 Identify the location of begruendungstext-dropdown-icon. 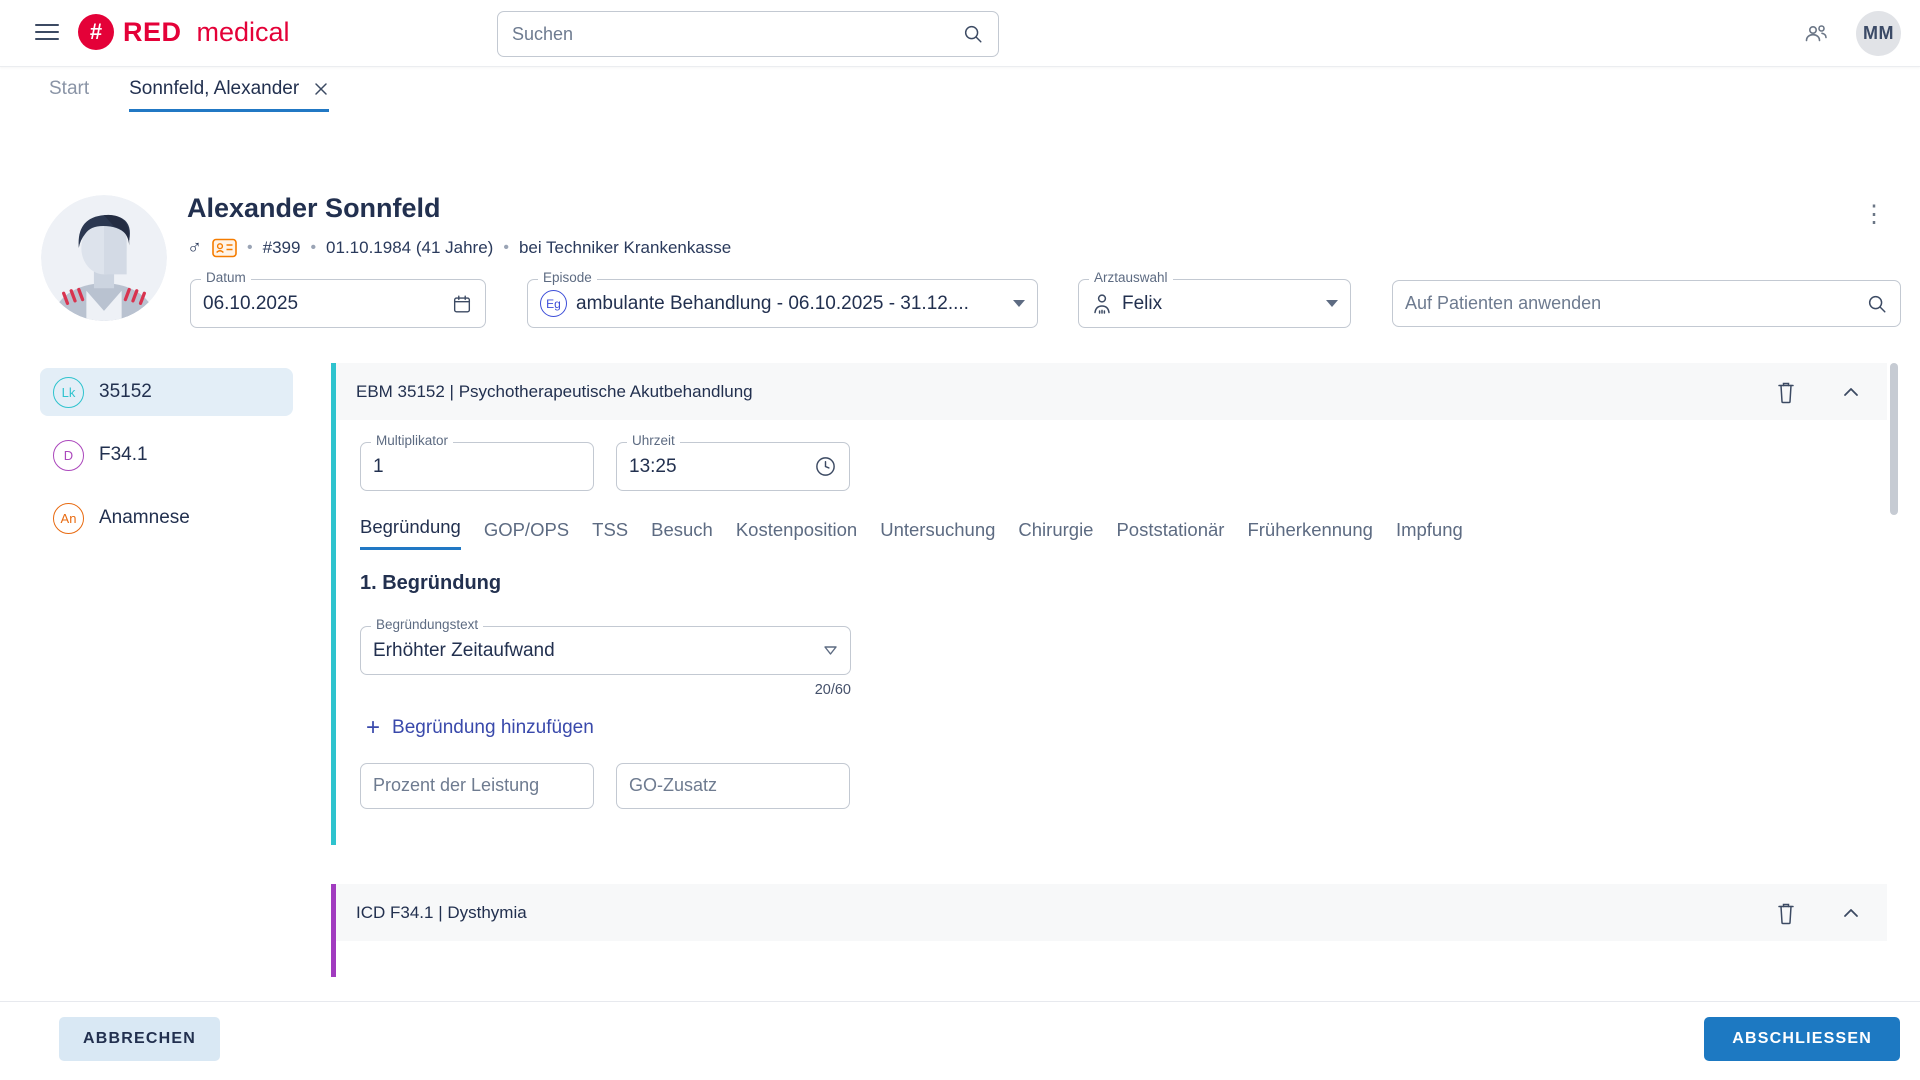
(830, 650).